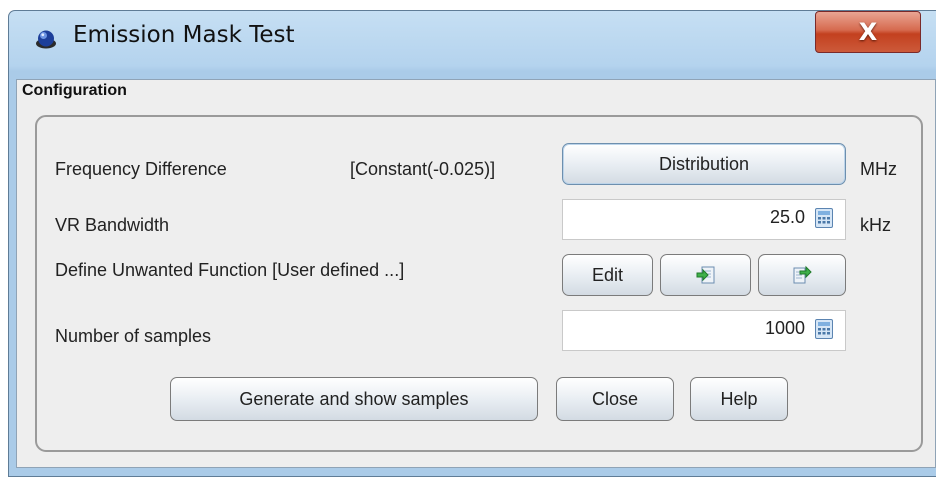 Image resolution: width=936 pixels, height=477 pixels. I want to click on number-of-samples-field: 1000, so click(704, 330).